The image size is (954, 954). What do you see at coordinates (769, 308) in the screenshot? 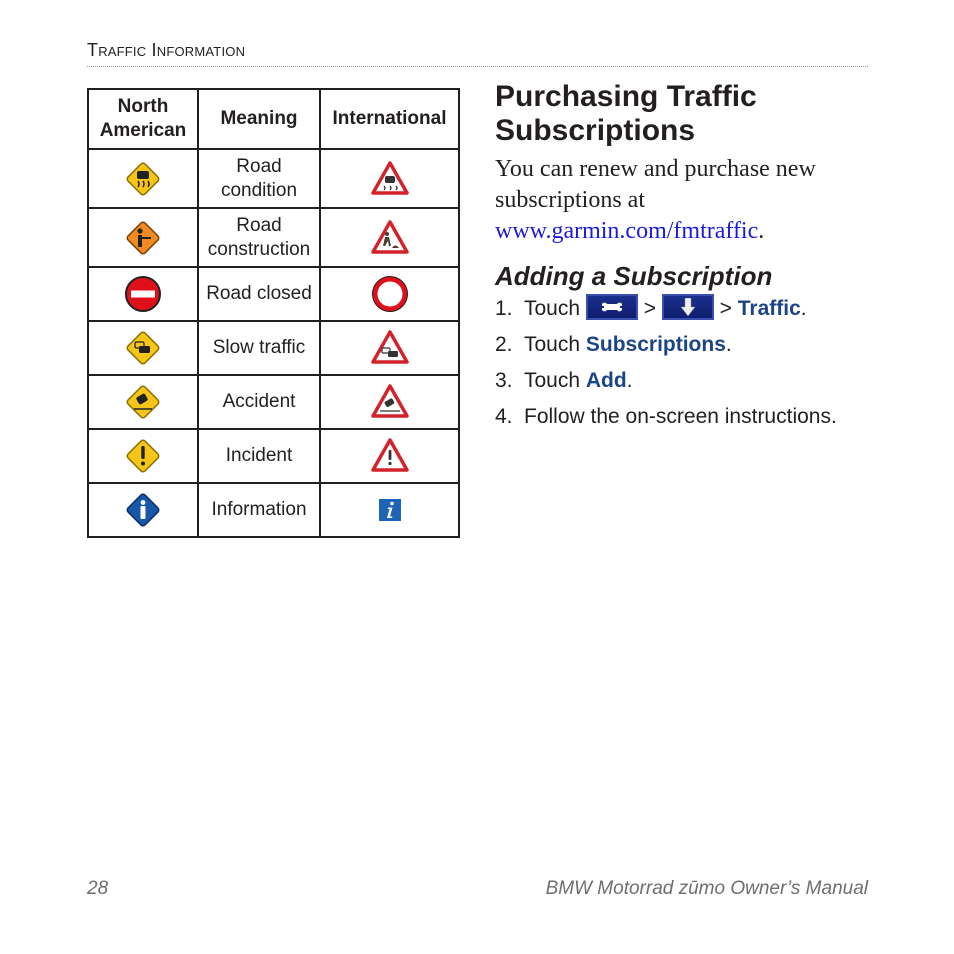
I see `ui-term-traffic: Traffic` at bounding box center [769, 308].